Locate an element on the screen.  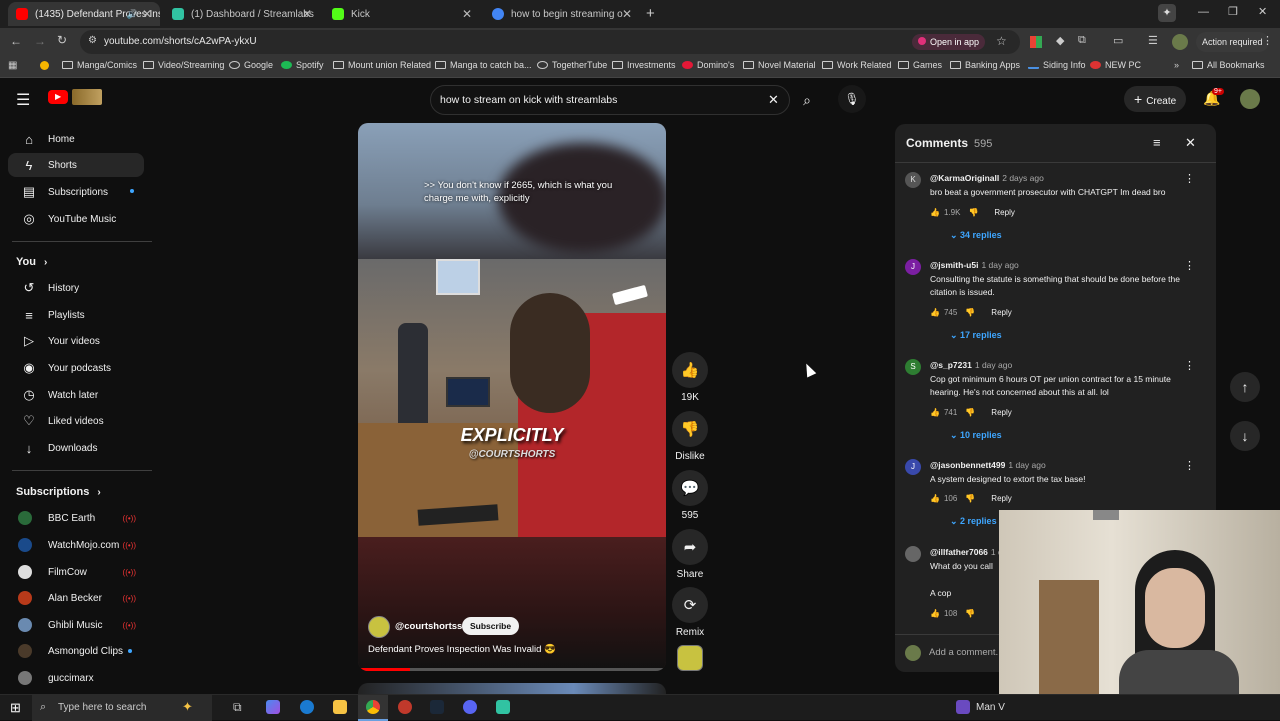
discord-icon is located at coordinates (470, 707).